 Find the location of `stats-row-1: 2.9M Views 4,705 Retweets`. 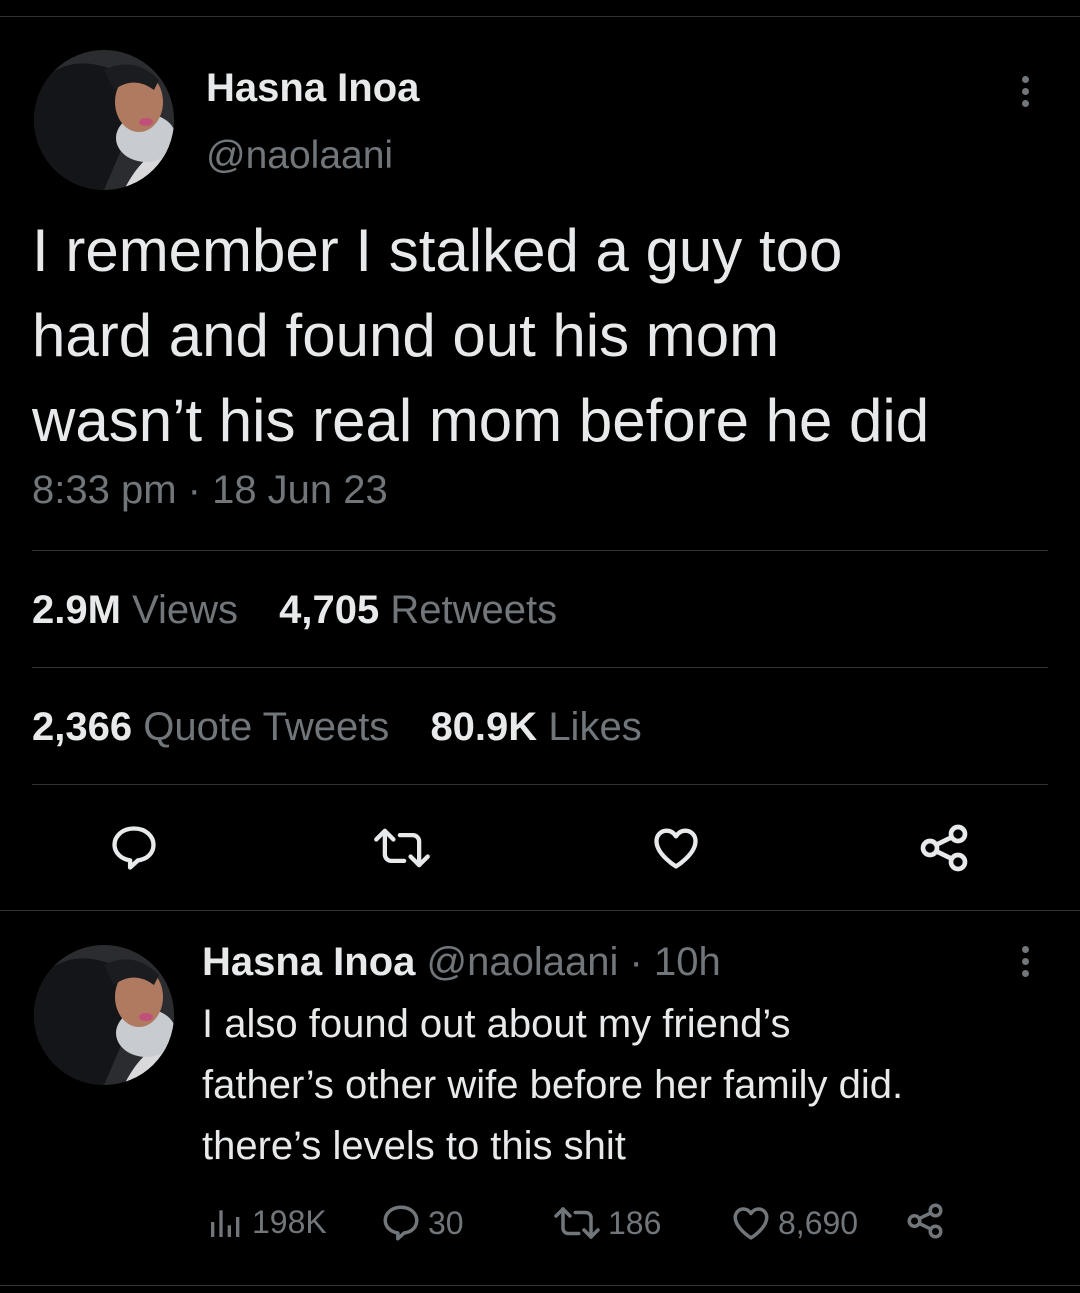

stats-row-1: 2.9M Views 4,705 Retweets is located at coordinates (309, 610).